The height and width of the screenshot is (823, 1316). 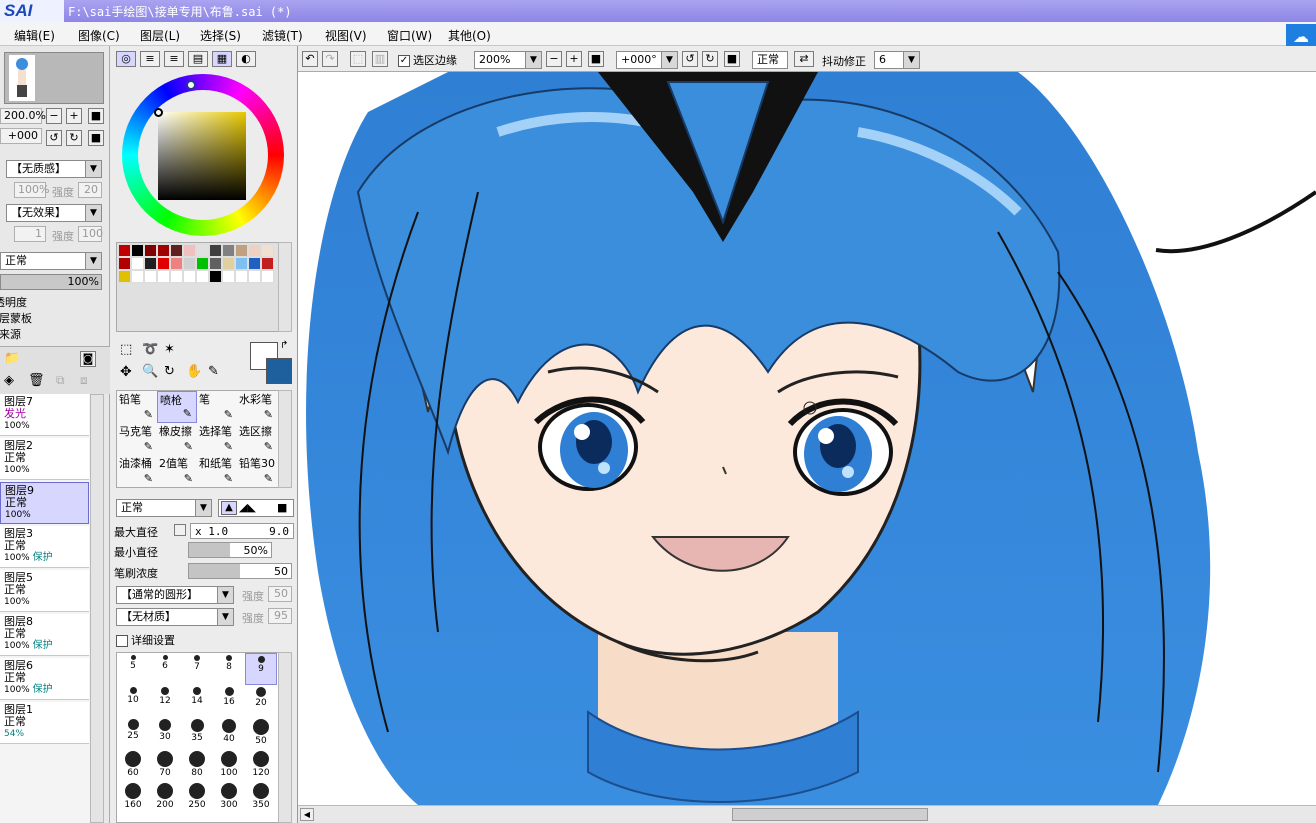 I want to click on rotate-ccw-icon: ↺, so click(x=690, y=59).